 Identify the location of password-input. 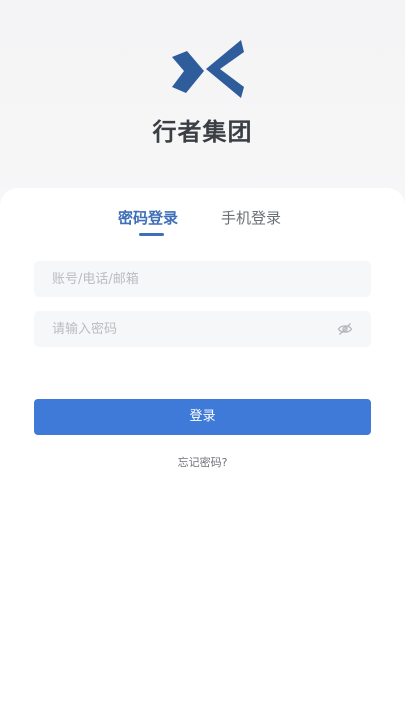
(202, 329).